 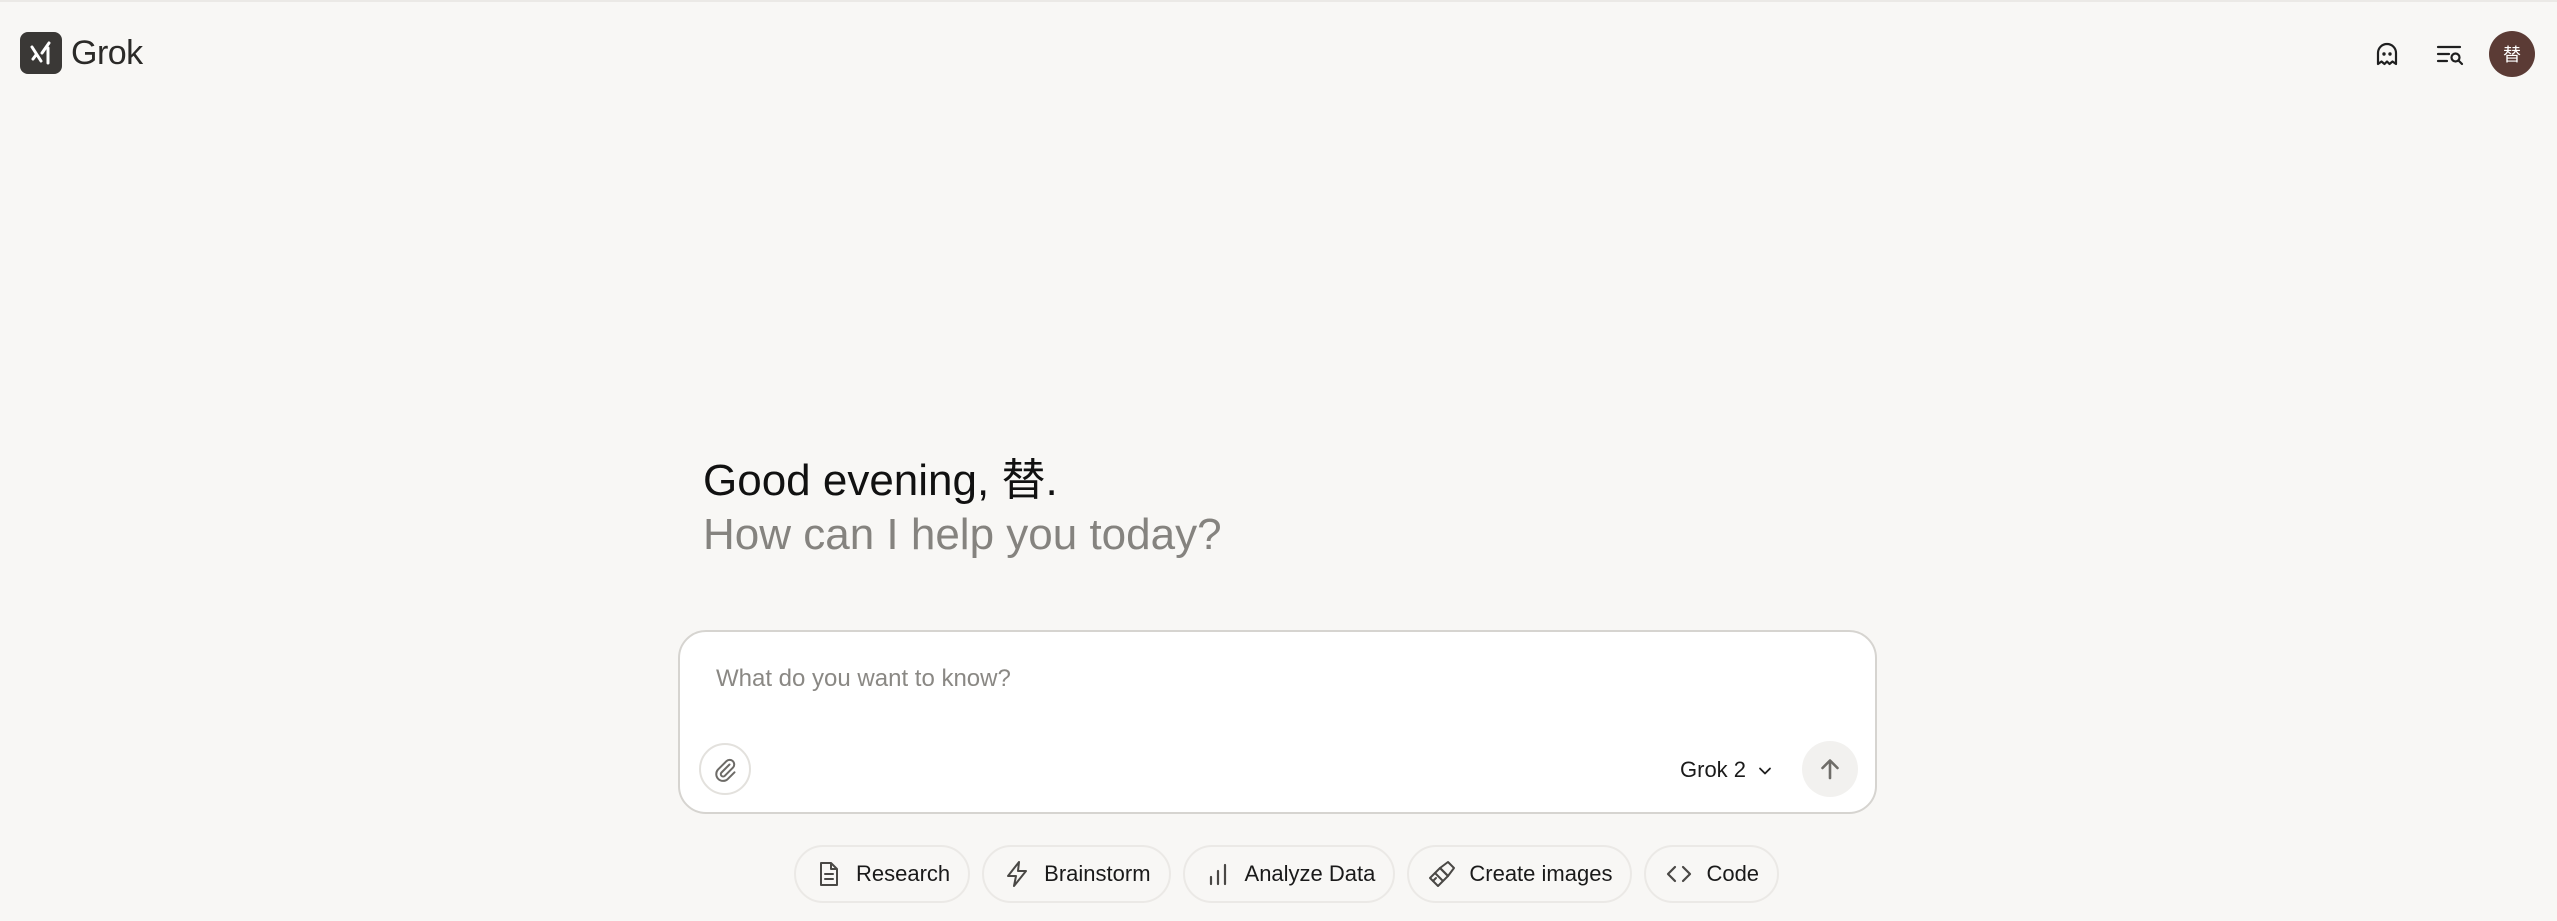 I want to click on grok-logo-icon, so click(x=41, y=53).